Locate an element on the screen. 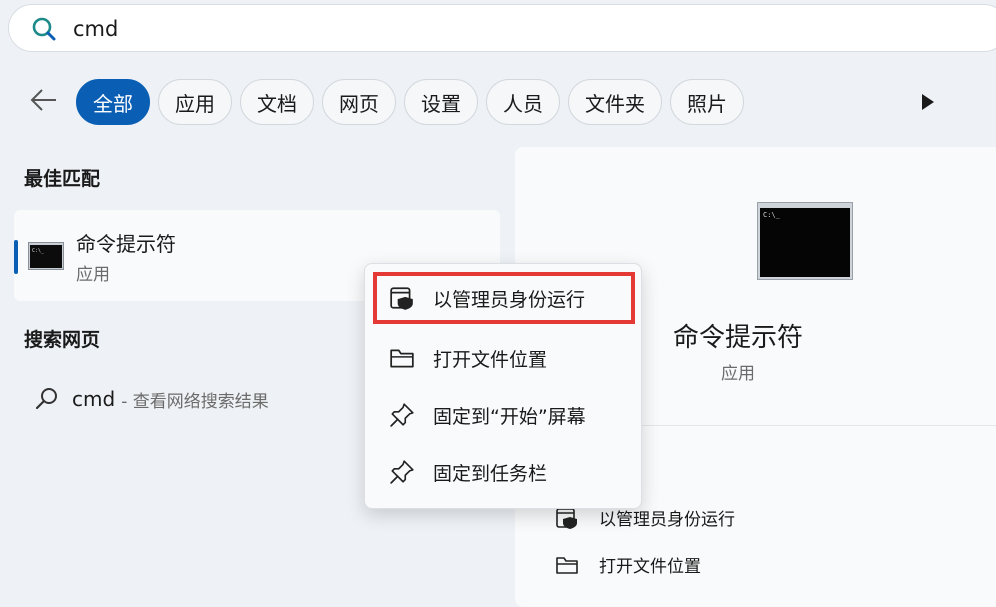 This screenshot has height=607, width=996. web-search-heading: 搜索网页 is located at coordinates (62, 340).